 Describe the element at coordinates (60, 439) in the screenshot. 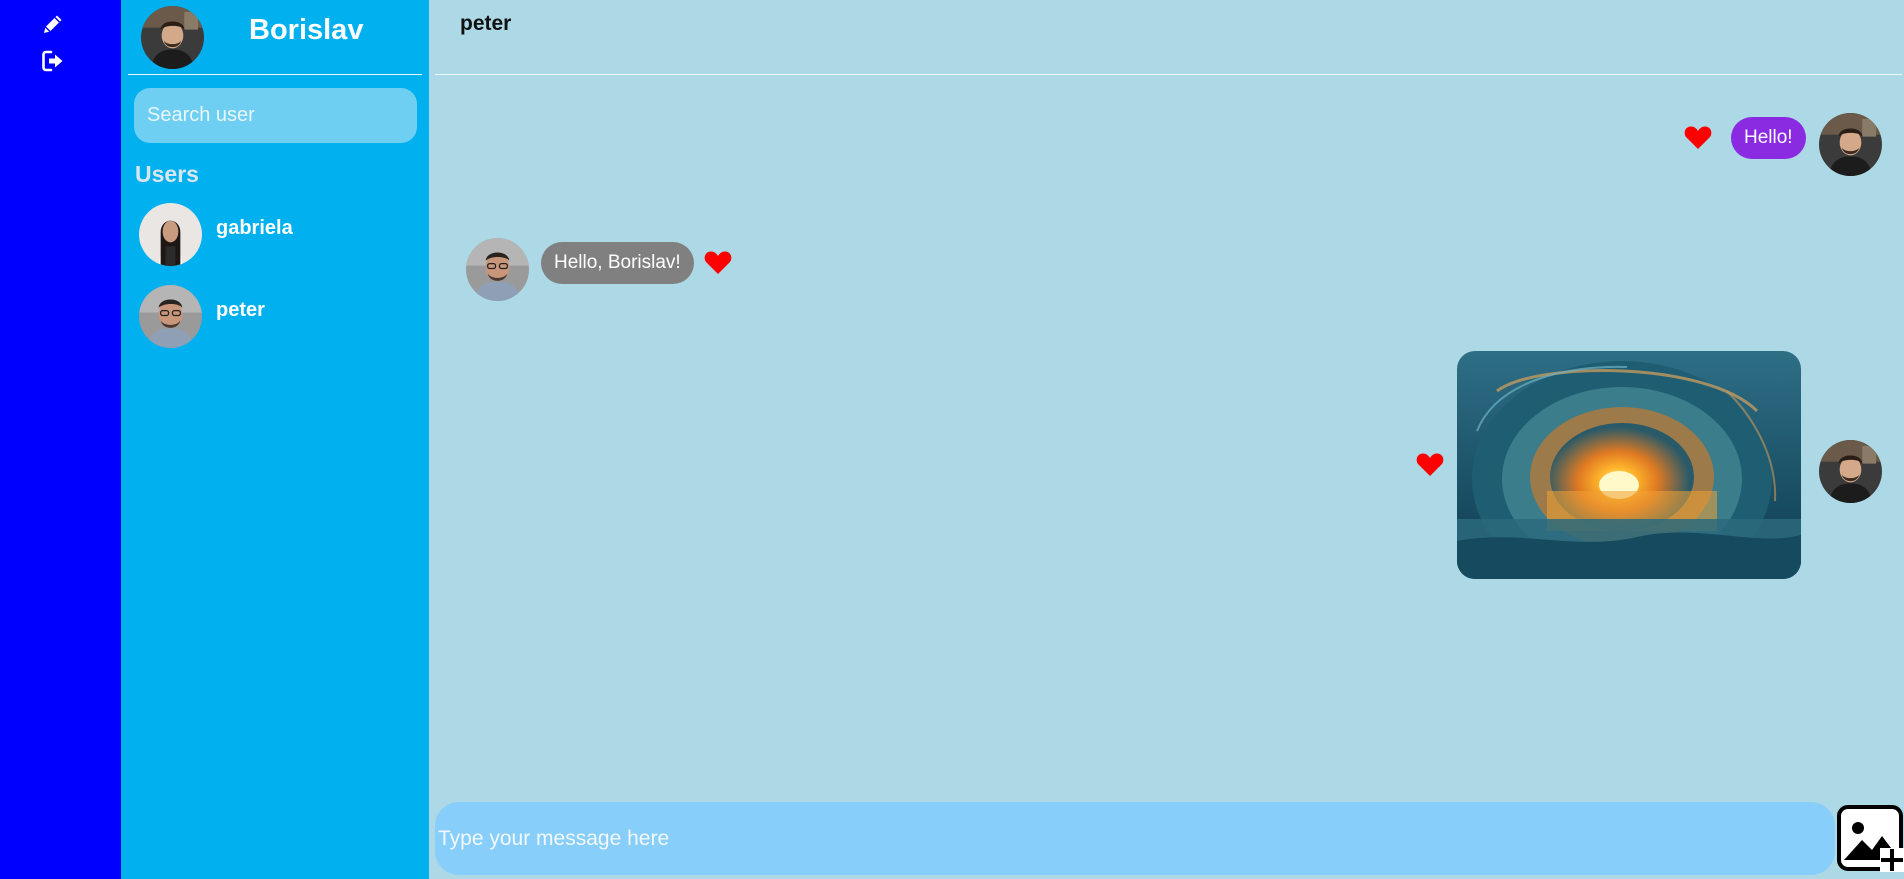

I see `nav-rail` at that location.